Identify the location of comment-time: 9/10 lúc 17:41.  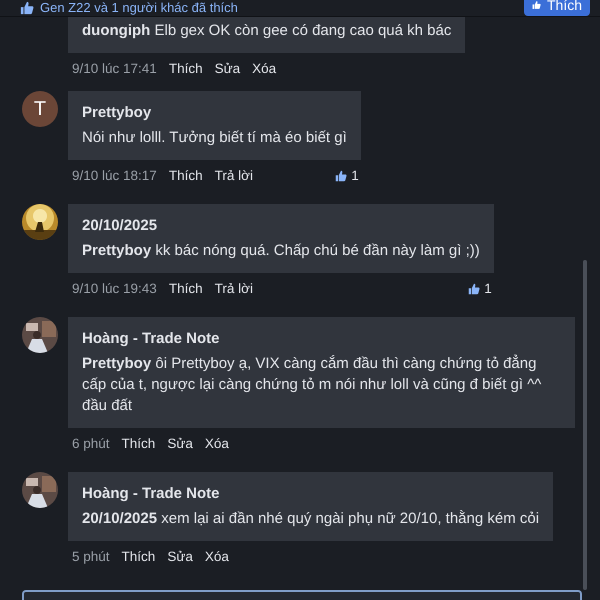
(114, 69).